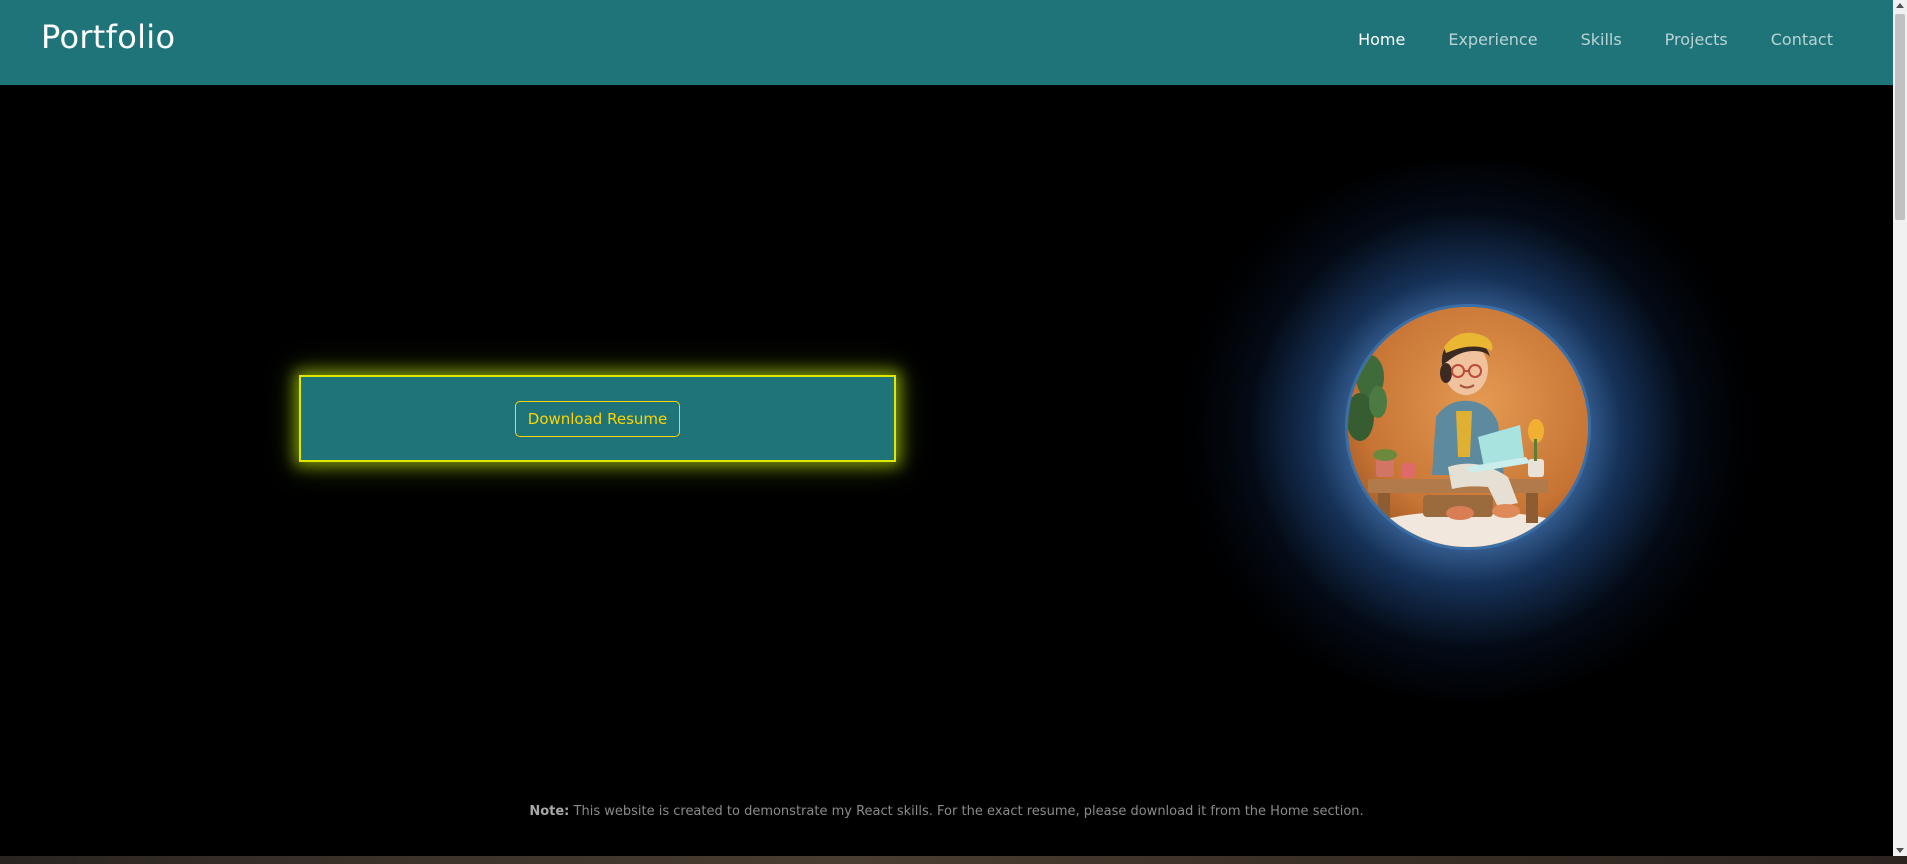 The width and height of the screenshot is (1907, 864). What do you see at coordinates (108, 37) in the screenshot?
I see `brand-logo: Portfolio` at bounding box center [108, 37].